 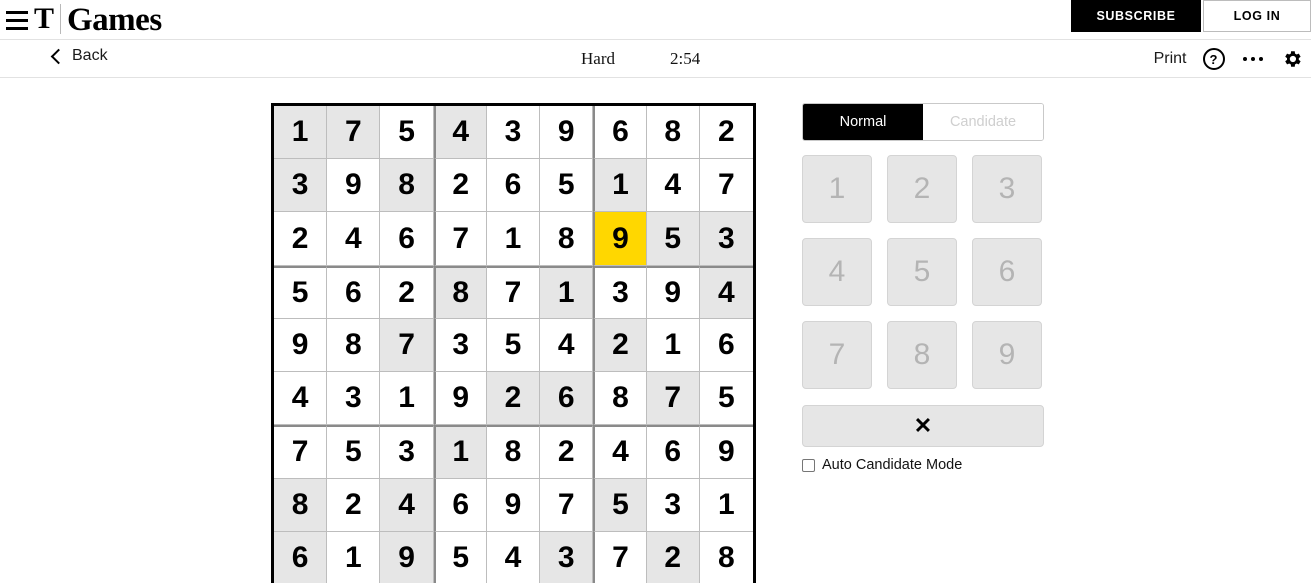 What do you see at coordinates (354, 399) in the screenshot?
I see `sudoku-cell-r6c2: 3` at bounding box center [354, 399].